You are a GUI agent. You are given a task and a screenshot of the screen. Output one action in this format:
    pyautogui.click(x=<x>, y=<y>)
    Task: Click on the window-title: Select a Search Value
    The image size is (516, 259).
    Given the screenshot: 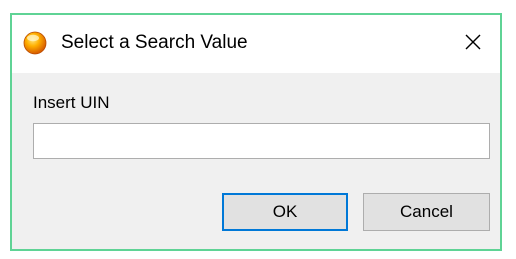 What is the action you would take?
    pyautogui.click(x=154, y=42)
    